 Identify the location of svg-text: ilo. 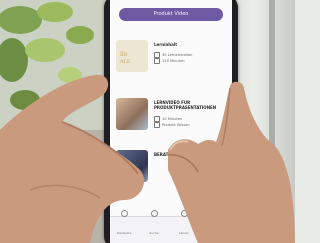
(124, 54).